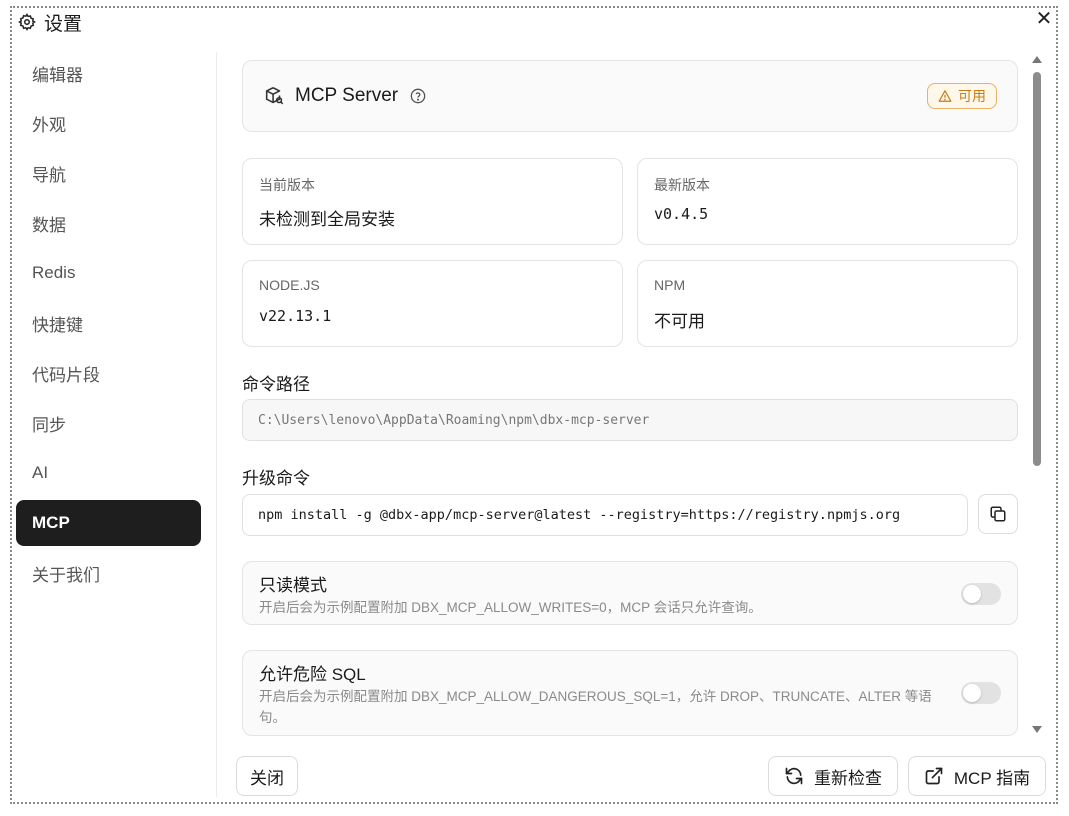 This screenshot has height=816, width=1069. I want to click on mcp-guide-label: MCP 指南, so click(992, 778).